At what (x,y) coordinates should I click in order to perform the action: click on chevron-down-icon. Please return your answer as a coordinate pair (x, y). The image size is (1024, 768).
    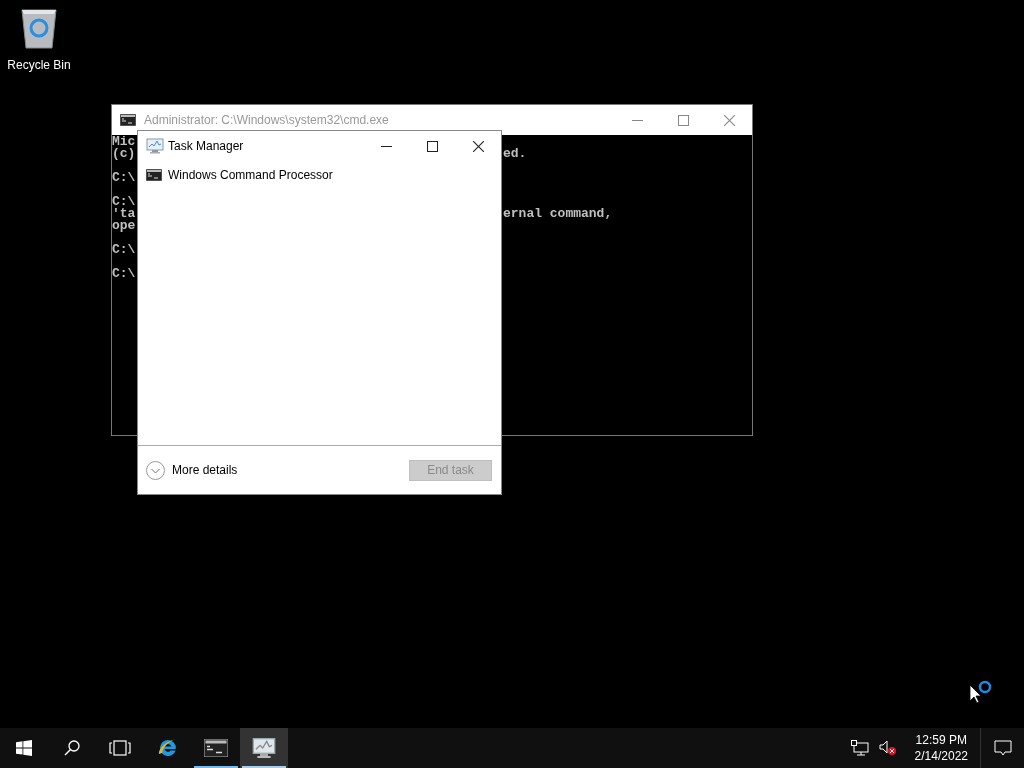
    Looking at the image, I should click on (155, 470).